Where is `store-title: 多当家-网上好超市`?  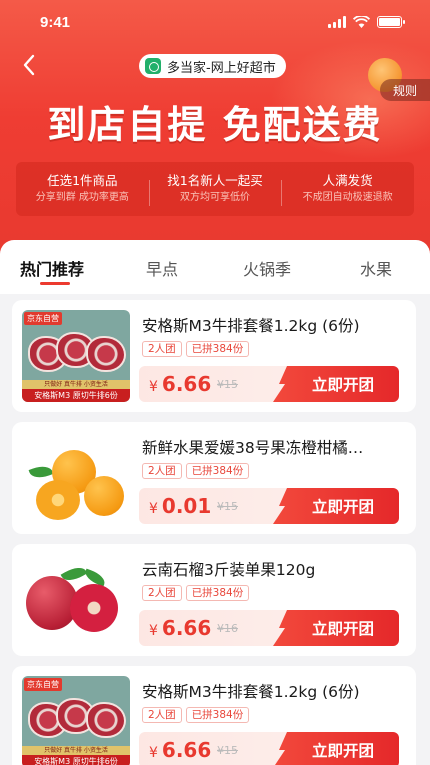 store-title: 多当家-网上好超市 is located at coordinates (221, 68).